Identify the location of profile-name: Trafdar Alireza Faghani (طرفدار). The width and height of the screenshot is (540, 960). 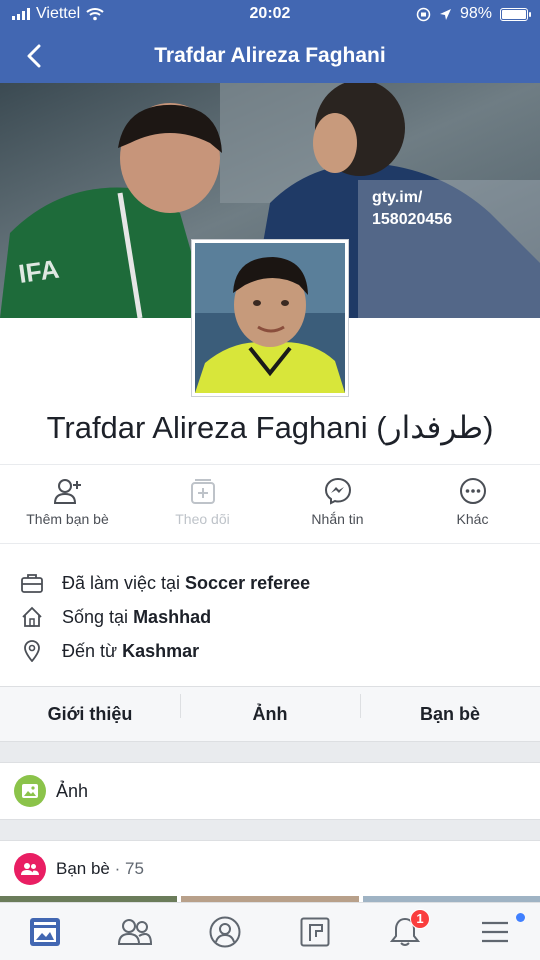
(270, 427).